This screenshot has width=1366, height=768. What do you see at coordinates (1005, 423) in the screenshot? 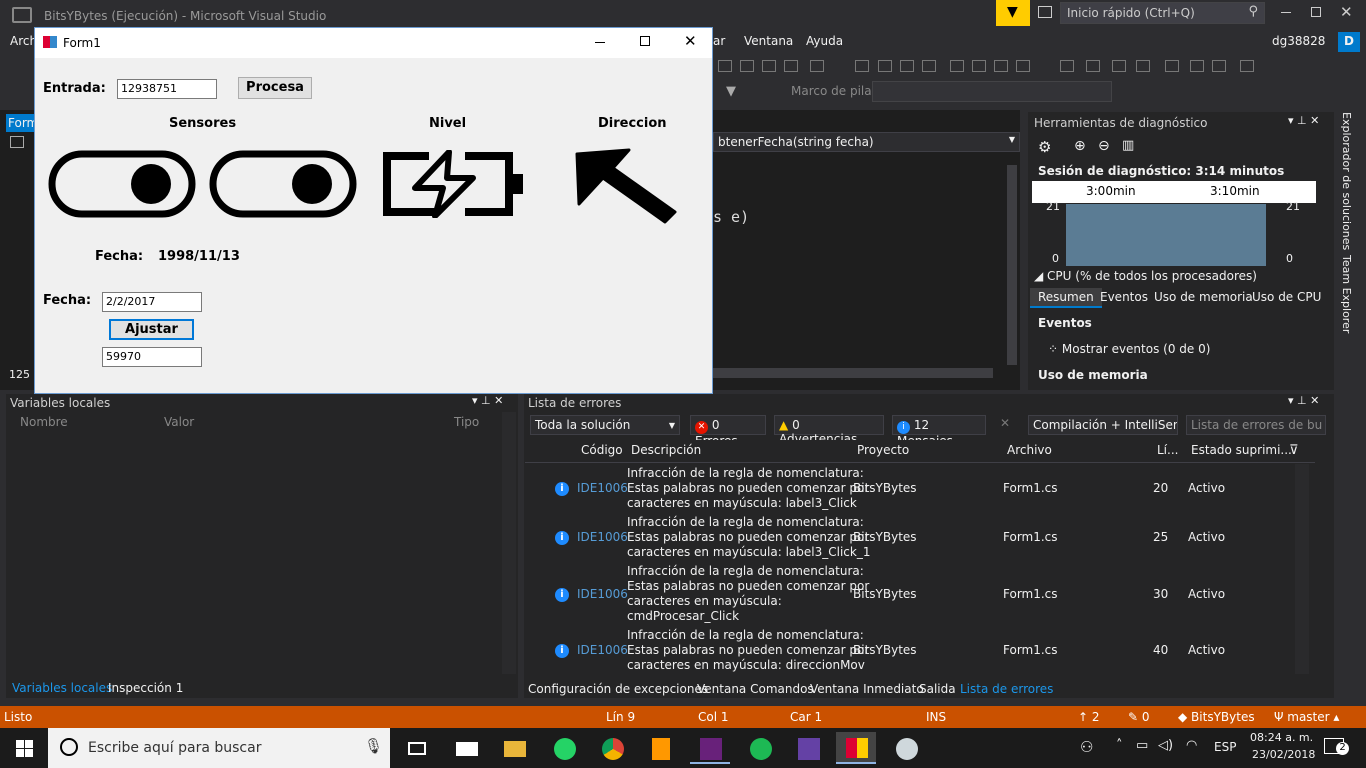
I see `clear-filter-icon: ✕` at bounding box center [1005, 423].